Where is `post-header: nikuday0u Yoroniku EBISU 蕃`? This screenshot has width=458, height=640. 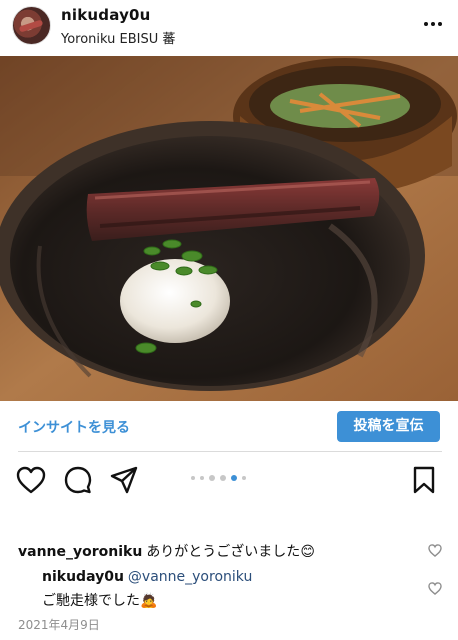 post-header: nikuday0u Yoroniku EBISU 蕃 is located at coordinates (229, 28).